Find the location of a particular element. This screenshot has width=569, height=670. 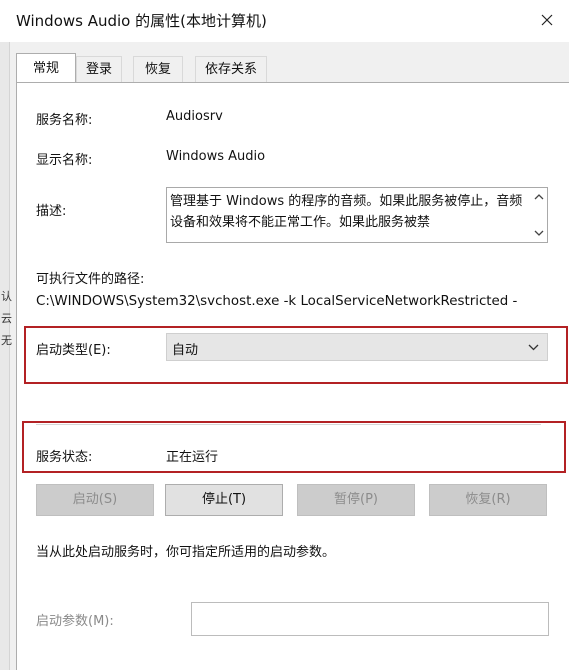

edge-char: 云 is located at coordinates (6, 318).